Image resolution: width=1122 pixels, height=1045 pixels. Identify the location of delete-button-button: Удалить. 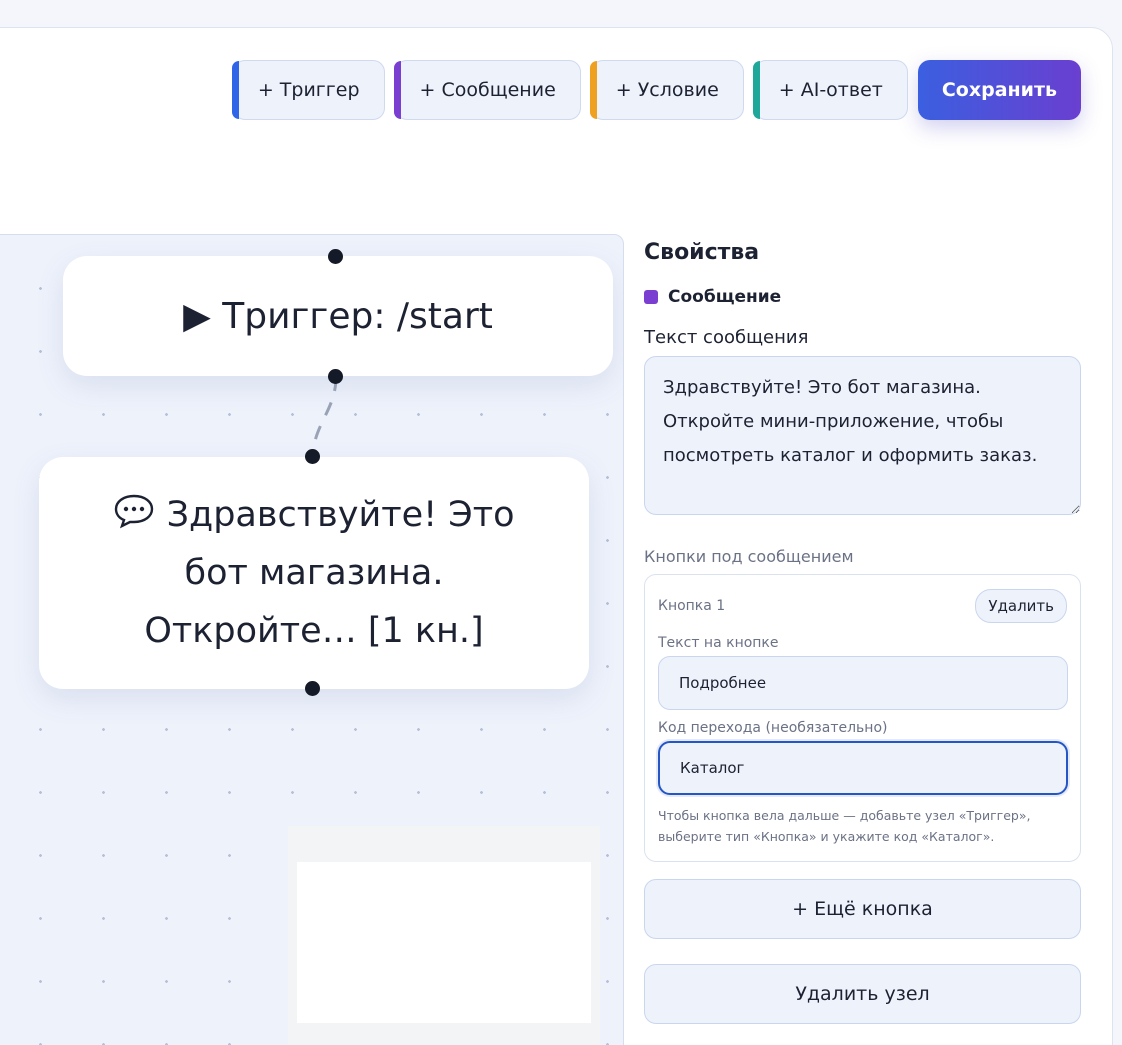
(1021, 606).